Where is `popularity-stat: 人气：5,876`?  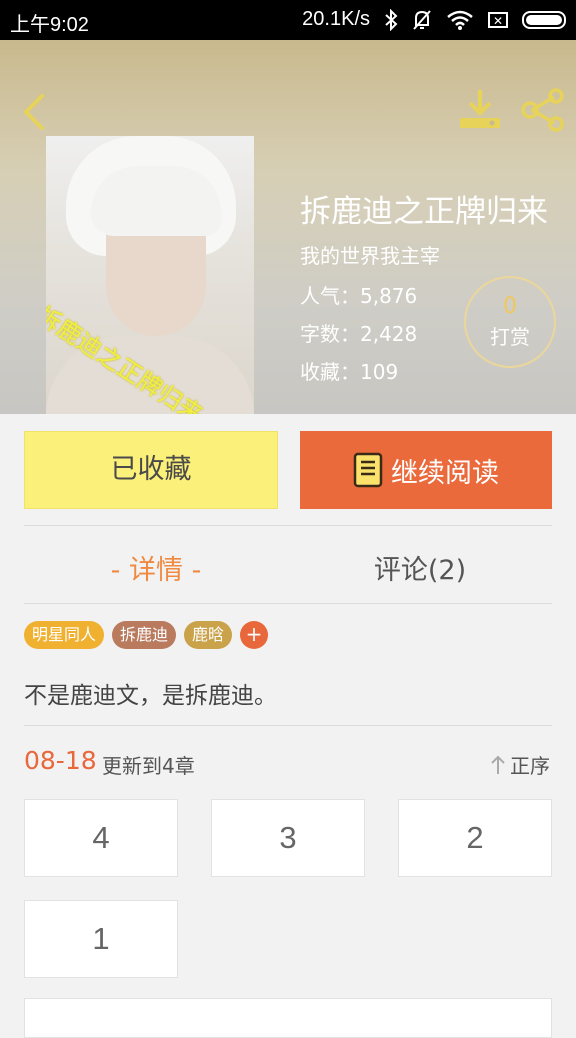
popularity-stat: 人气：5,876 is located at coordinates (359, 296).